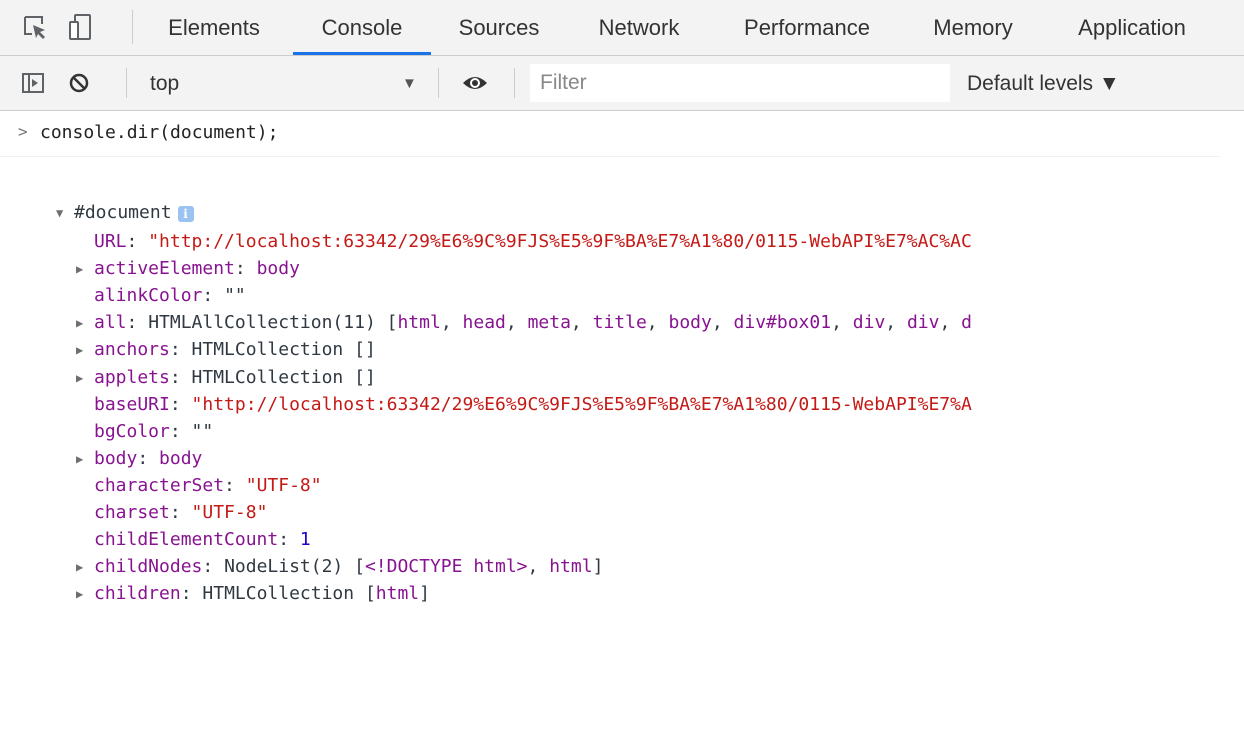 This screenshot has width=1244, height=751. What do you see at coordinates (132, 377) in the screenshot?
I see `property-key: applets` at bounding box center [132, 377].